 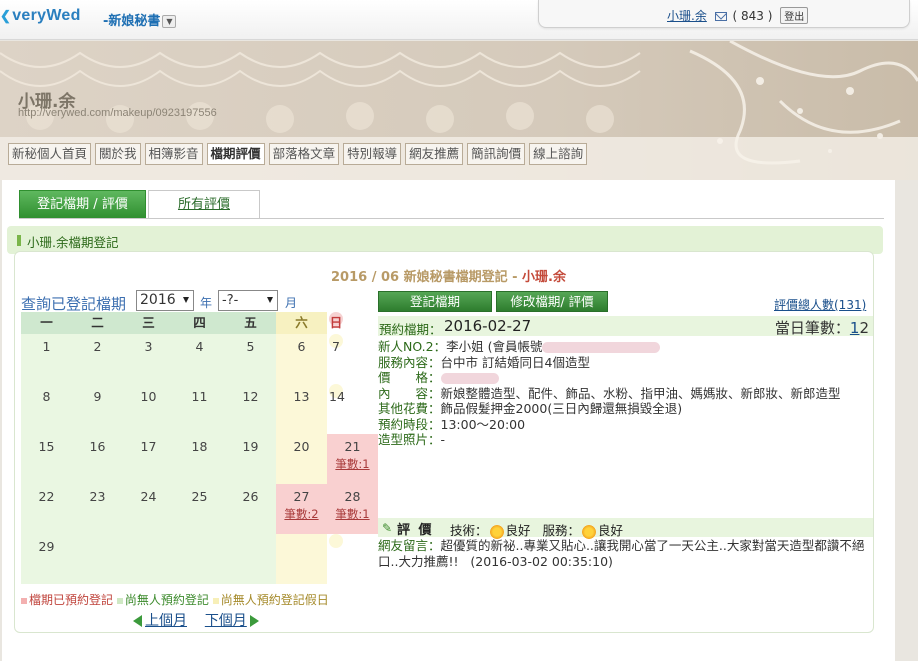 What do you see at coordinates (97, 459) in the screenshot?
I see `calendar-day: 16` at bounding box center [97, 459].